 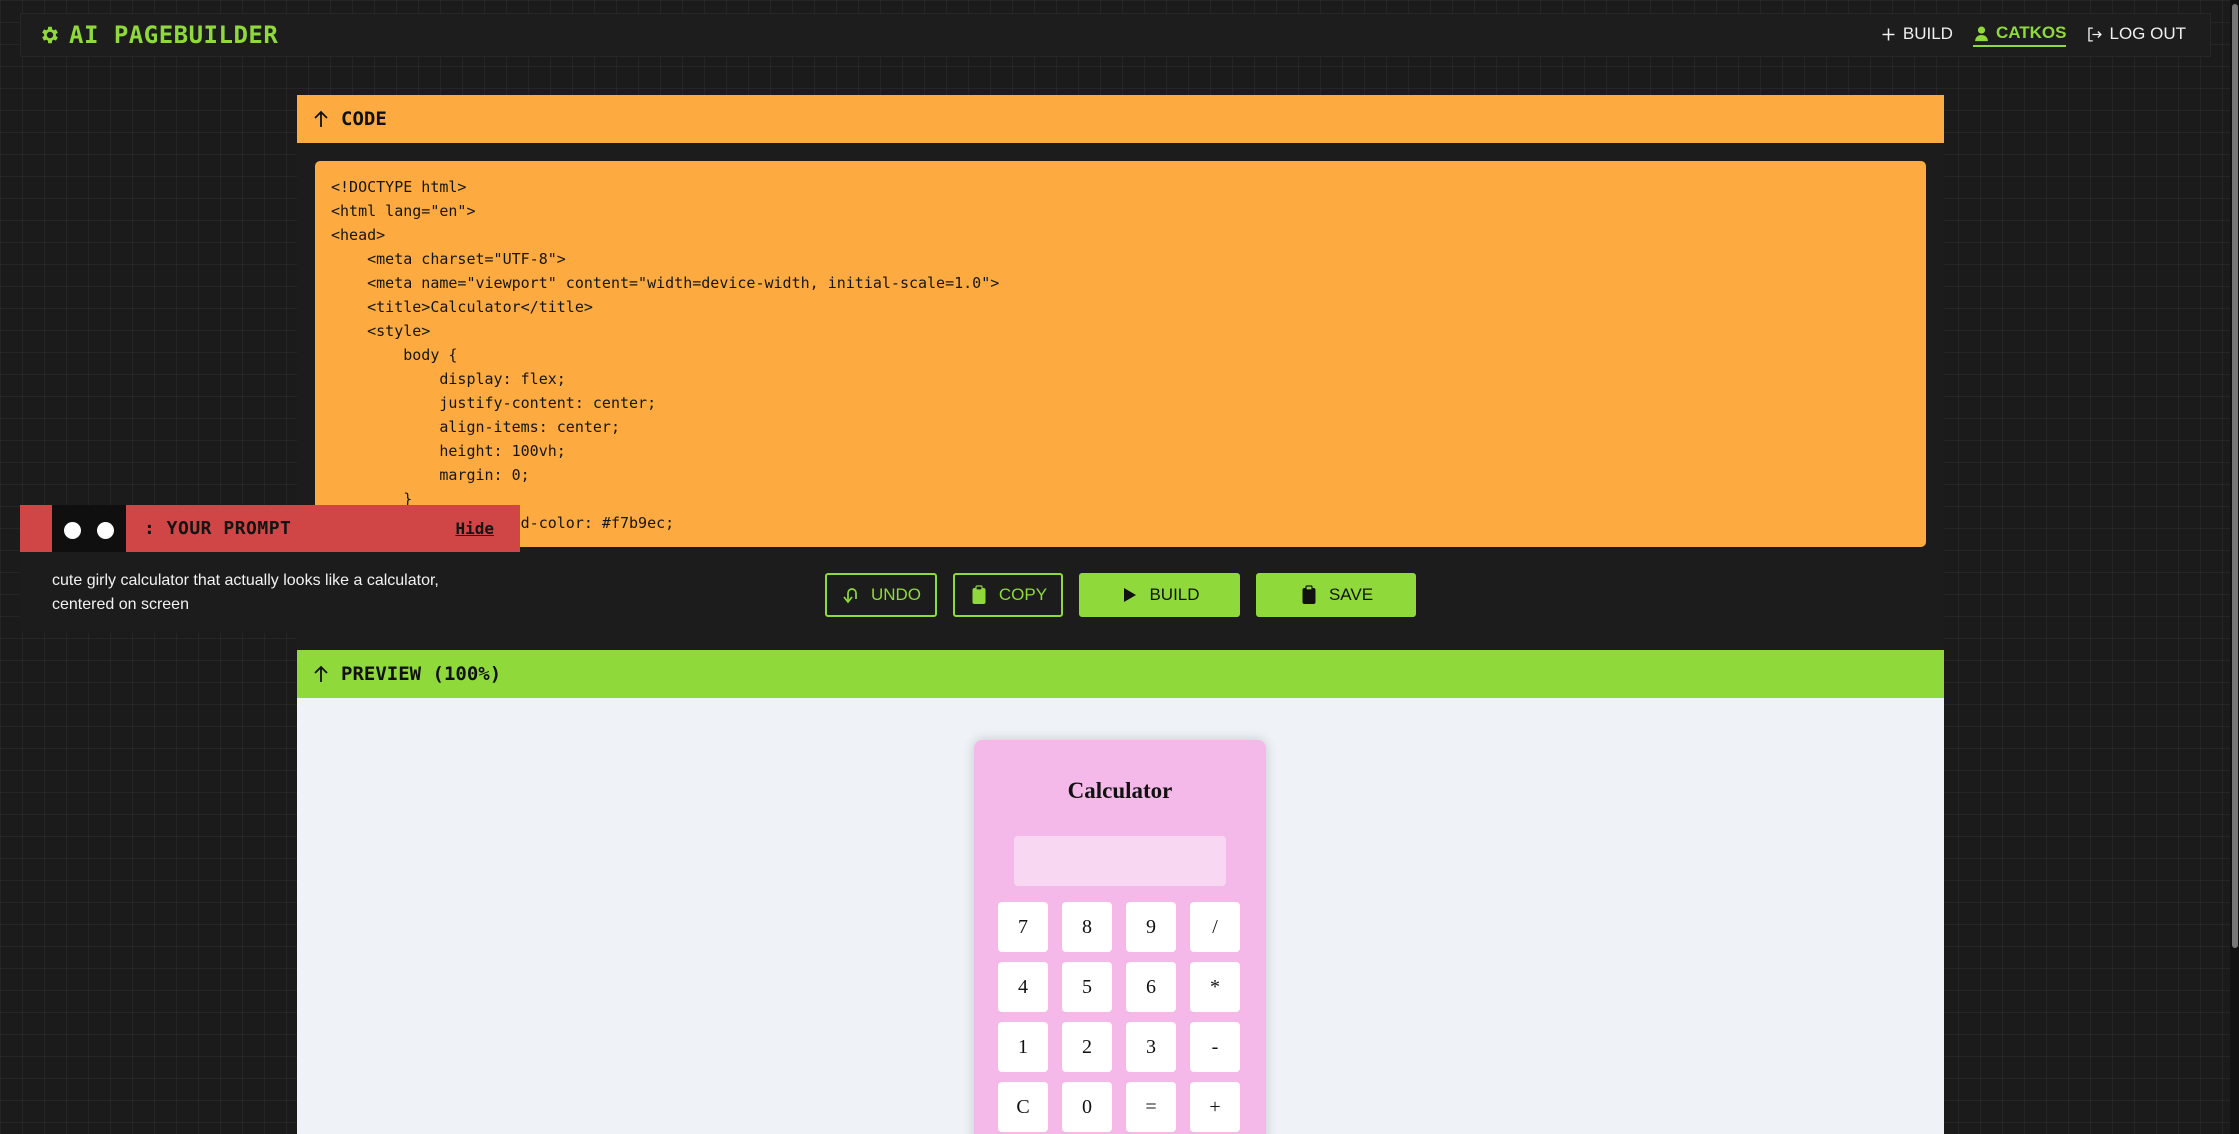 I want to click on undo-button: UNDO, so click(x=881, y=595).